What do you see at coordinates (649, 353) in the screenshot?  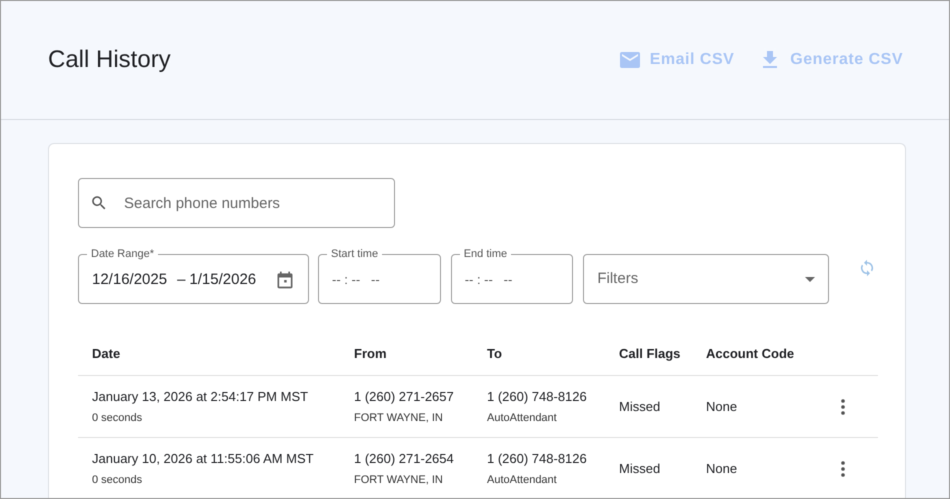 I see `column-header: Call Flags` at bounding box center [649, 353].